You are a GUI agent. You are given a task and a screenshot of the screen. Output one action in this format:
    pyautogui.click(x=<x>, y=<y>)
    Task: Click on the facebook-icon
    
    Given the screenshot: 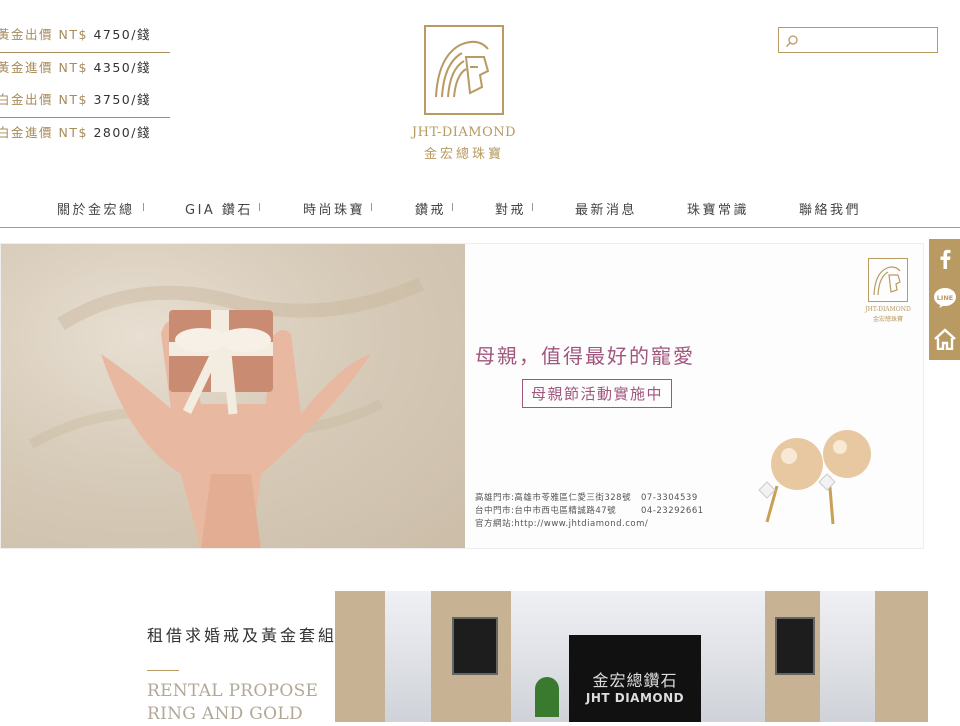 What is the action you would take?
    pyautogui.click(x=944, y=259)
    